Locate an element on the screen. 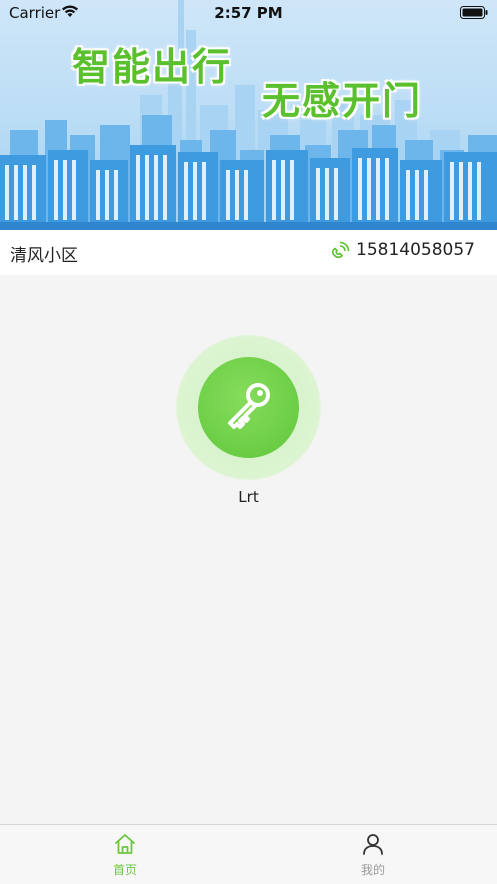  battery-icon is located at coordinates (474, 14).